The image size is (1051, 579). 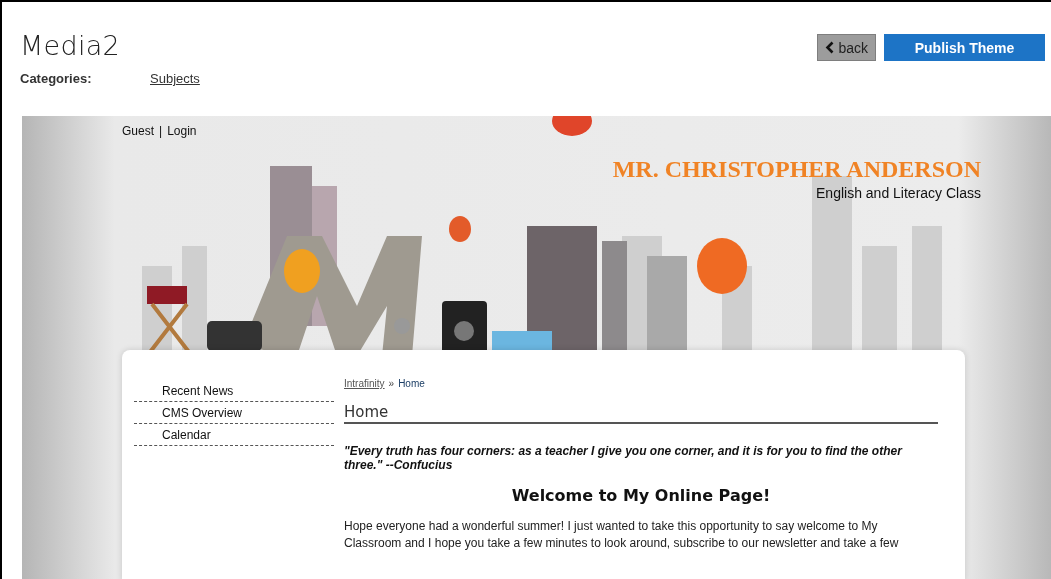 What do you see at coordinates (898, 193) in the screenshot?
I see `site-subtitle: English and Literacy Class` at bounding box center [898, 193].